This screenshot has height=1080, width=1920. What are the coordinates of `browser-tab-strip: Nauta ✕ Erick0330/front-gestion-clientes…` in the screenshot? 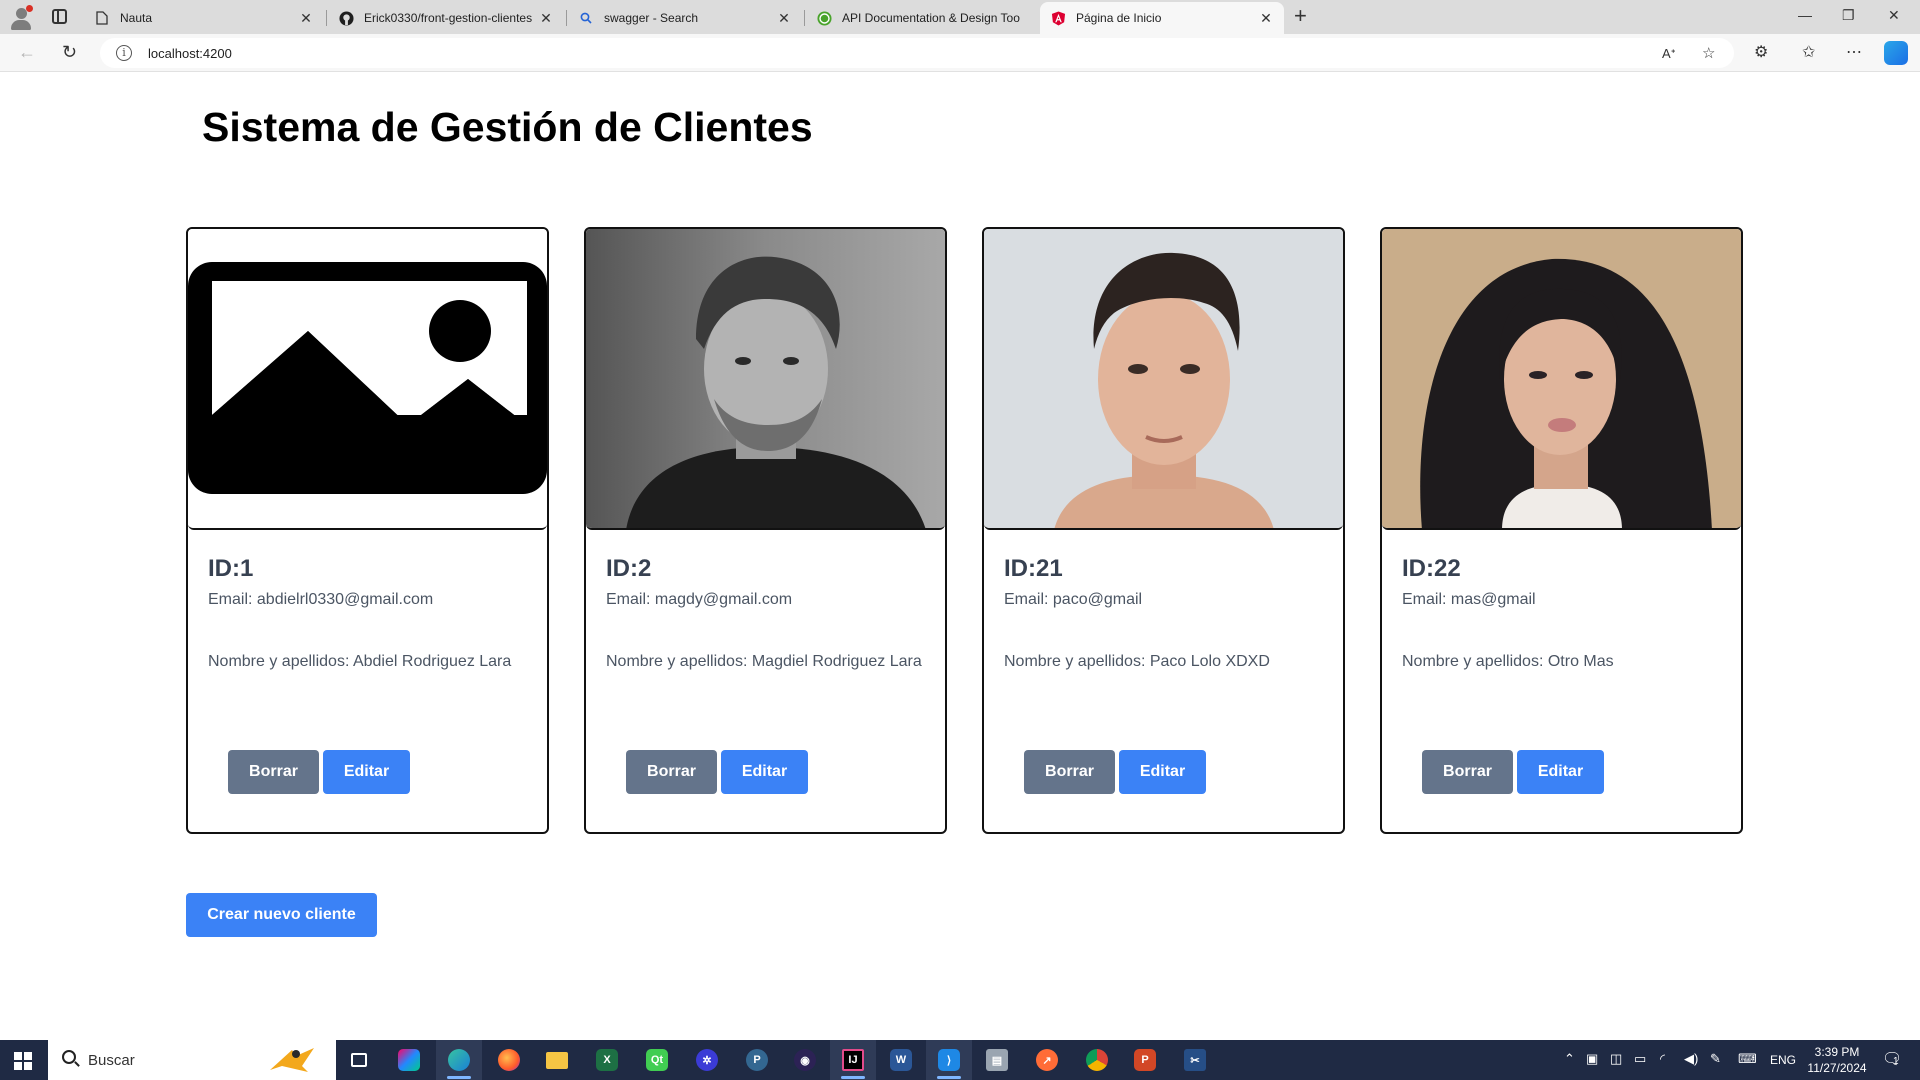 It's located at (960, 17).